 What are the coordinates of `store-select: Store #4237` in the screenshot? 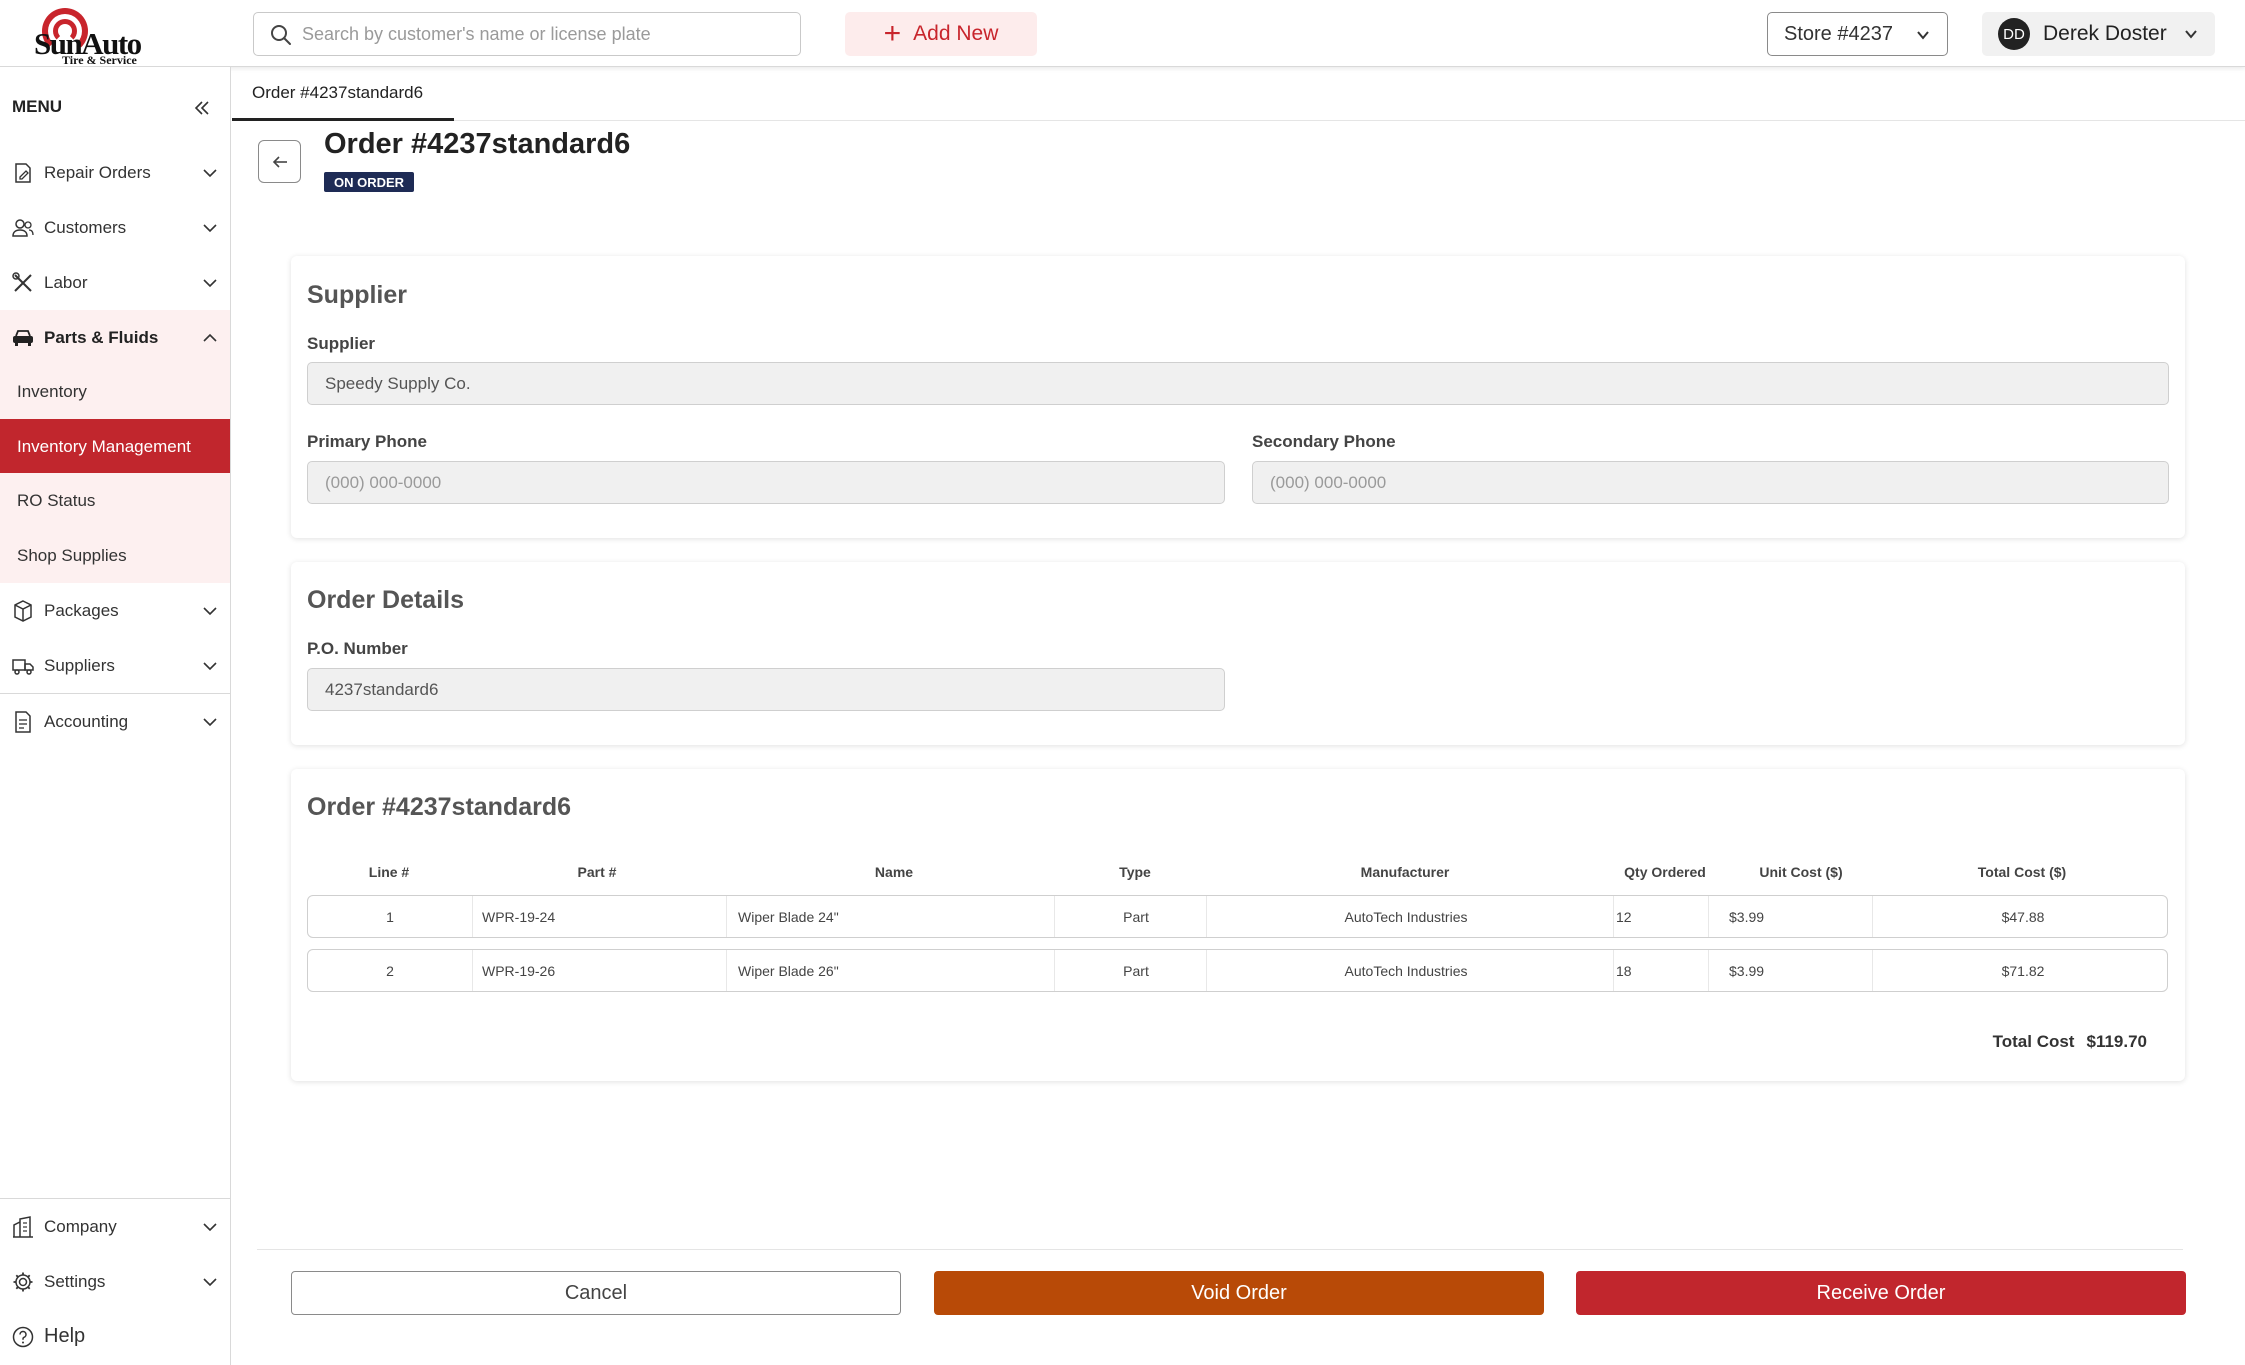 It's located at (1857, 34).